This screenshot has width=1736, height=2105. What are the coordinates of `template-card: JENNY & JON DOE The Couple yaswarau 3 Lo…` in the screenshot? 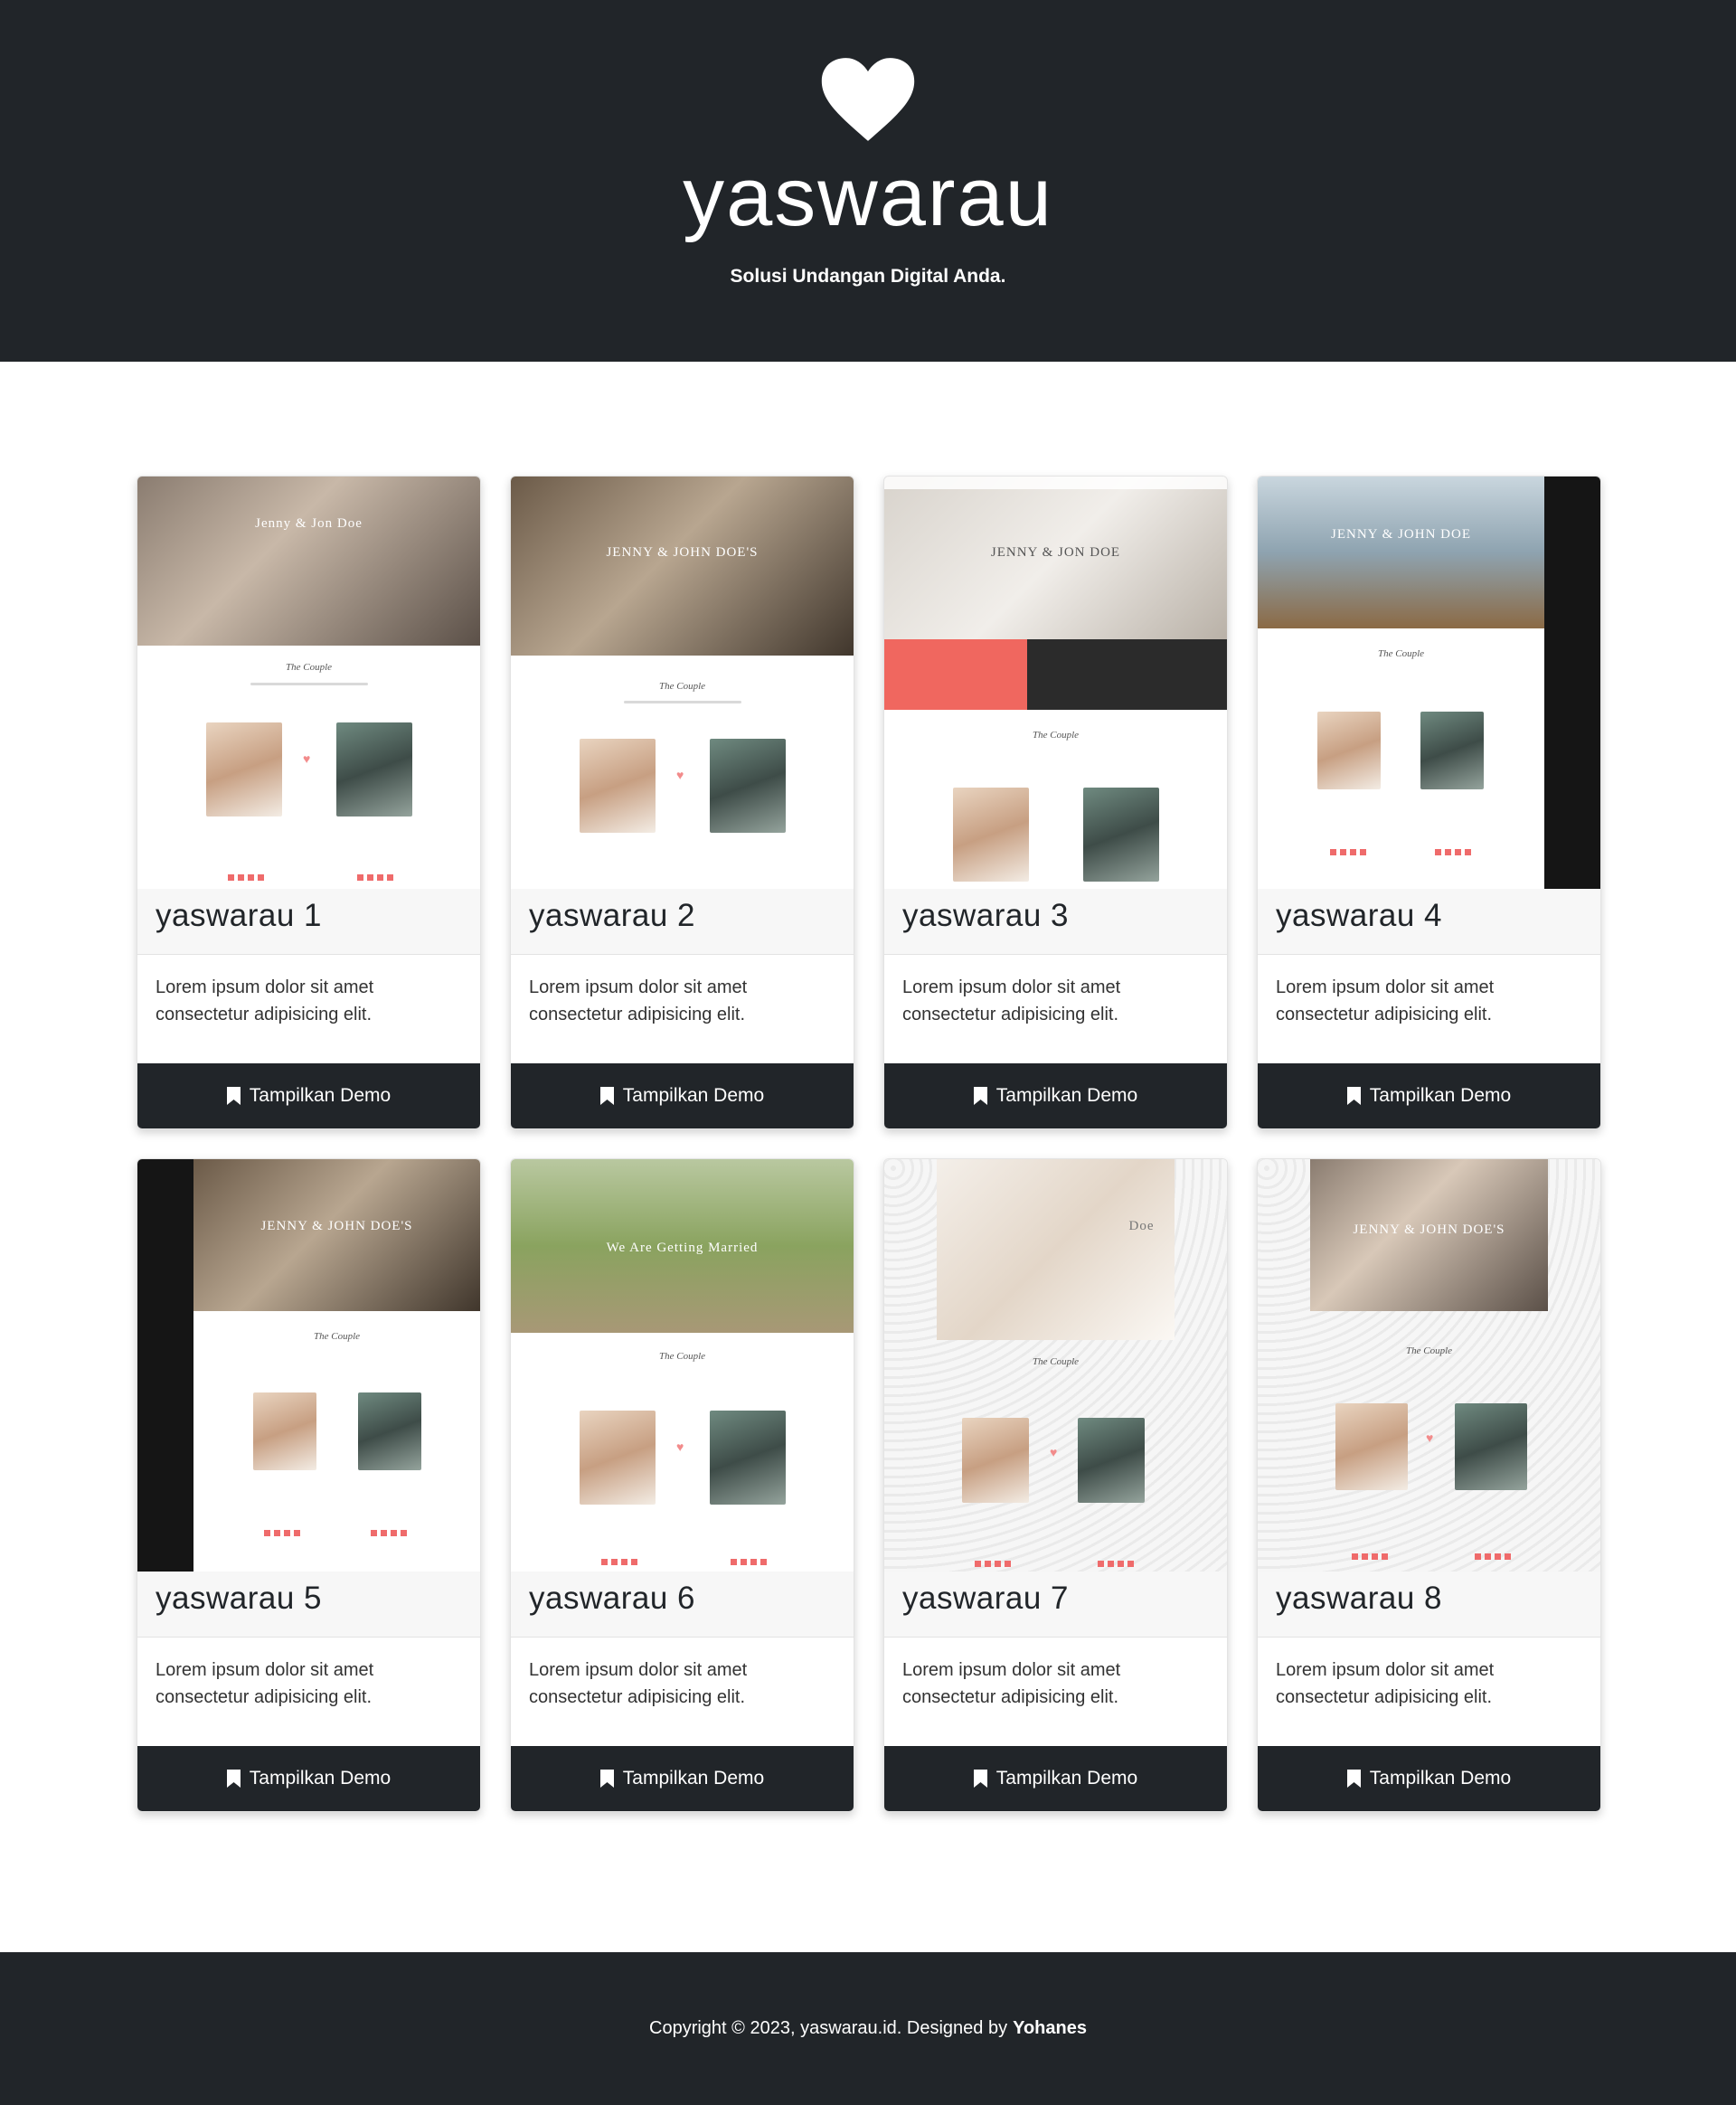 It's located at (1055, 802).